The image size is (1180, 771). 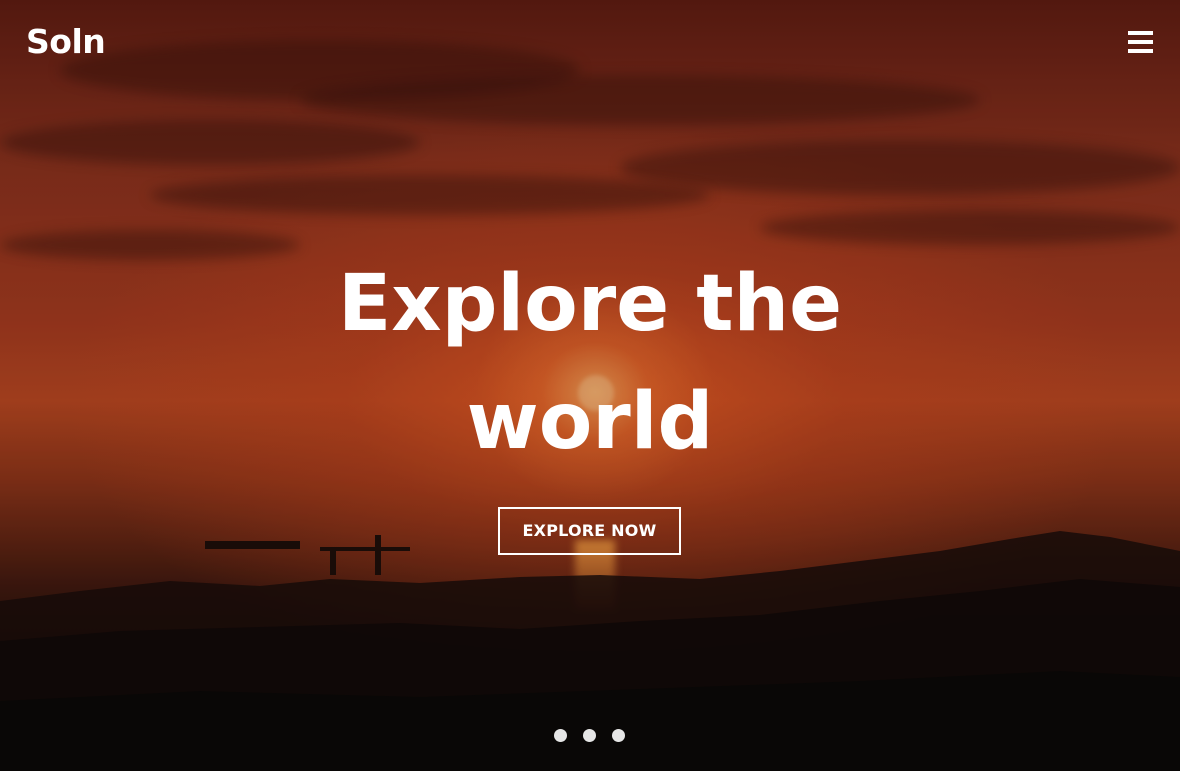 I want to click on hamburger-menu-icon, so click(x=1140, y=42).